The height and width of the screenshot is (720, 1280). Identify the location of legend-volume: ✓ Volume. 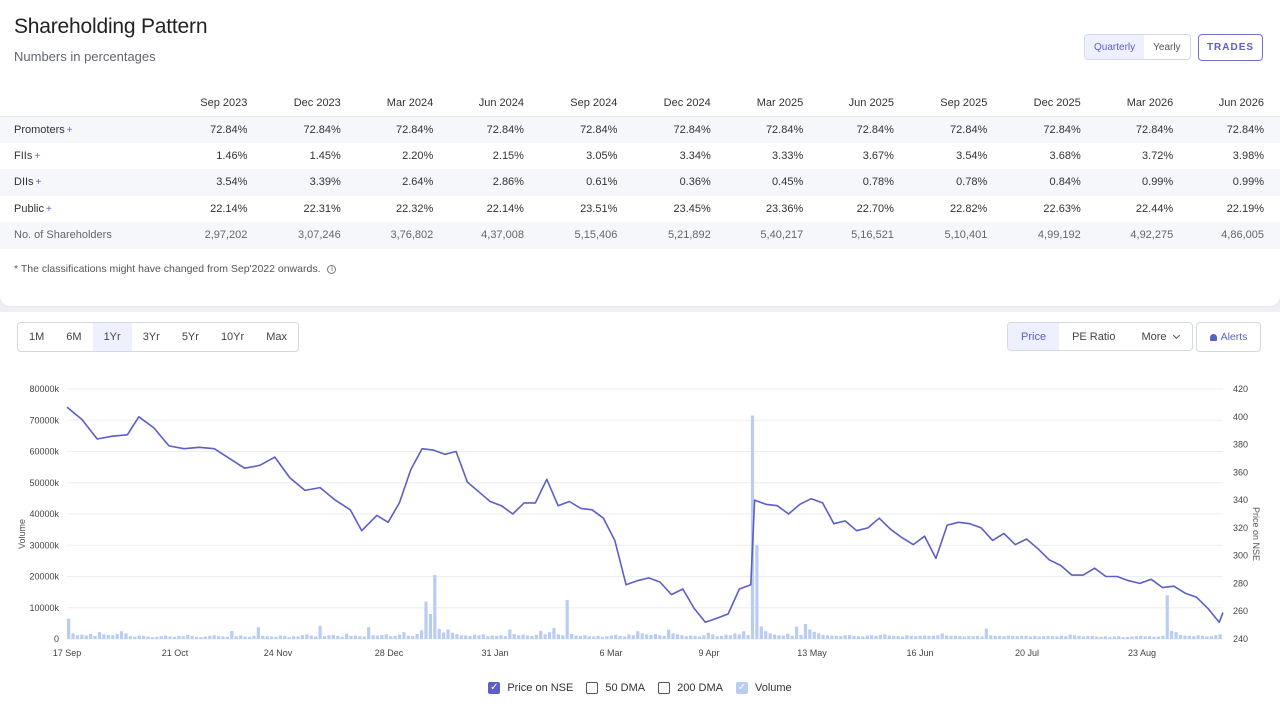
(763, 688).